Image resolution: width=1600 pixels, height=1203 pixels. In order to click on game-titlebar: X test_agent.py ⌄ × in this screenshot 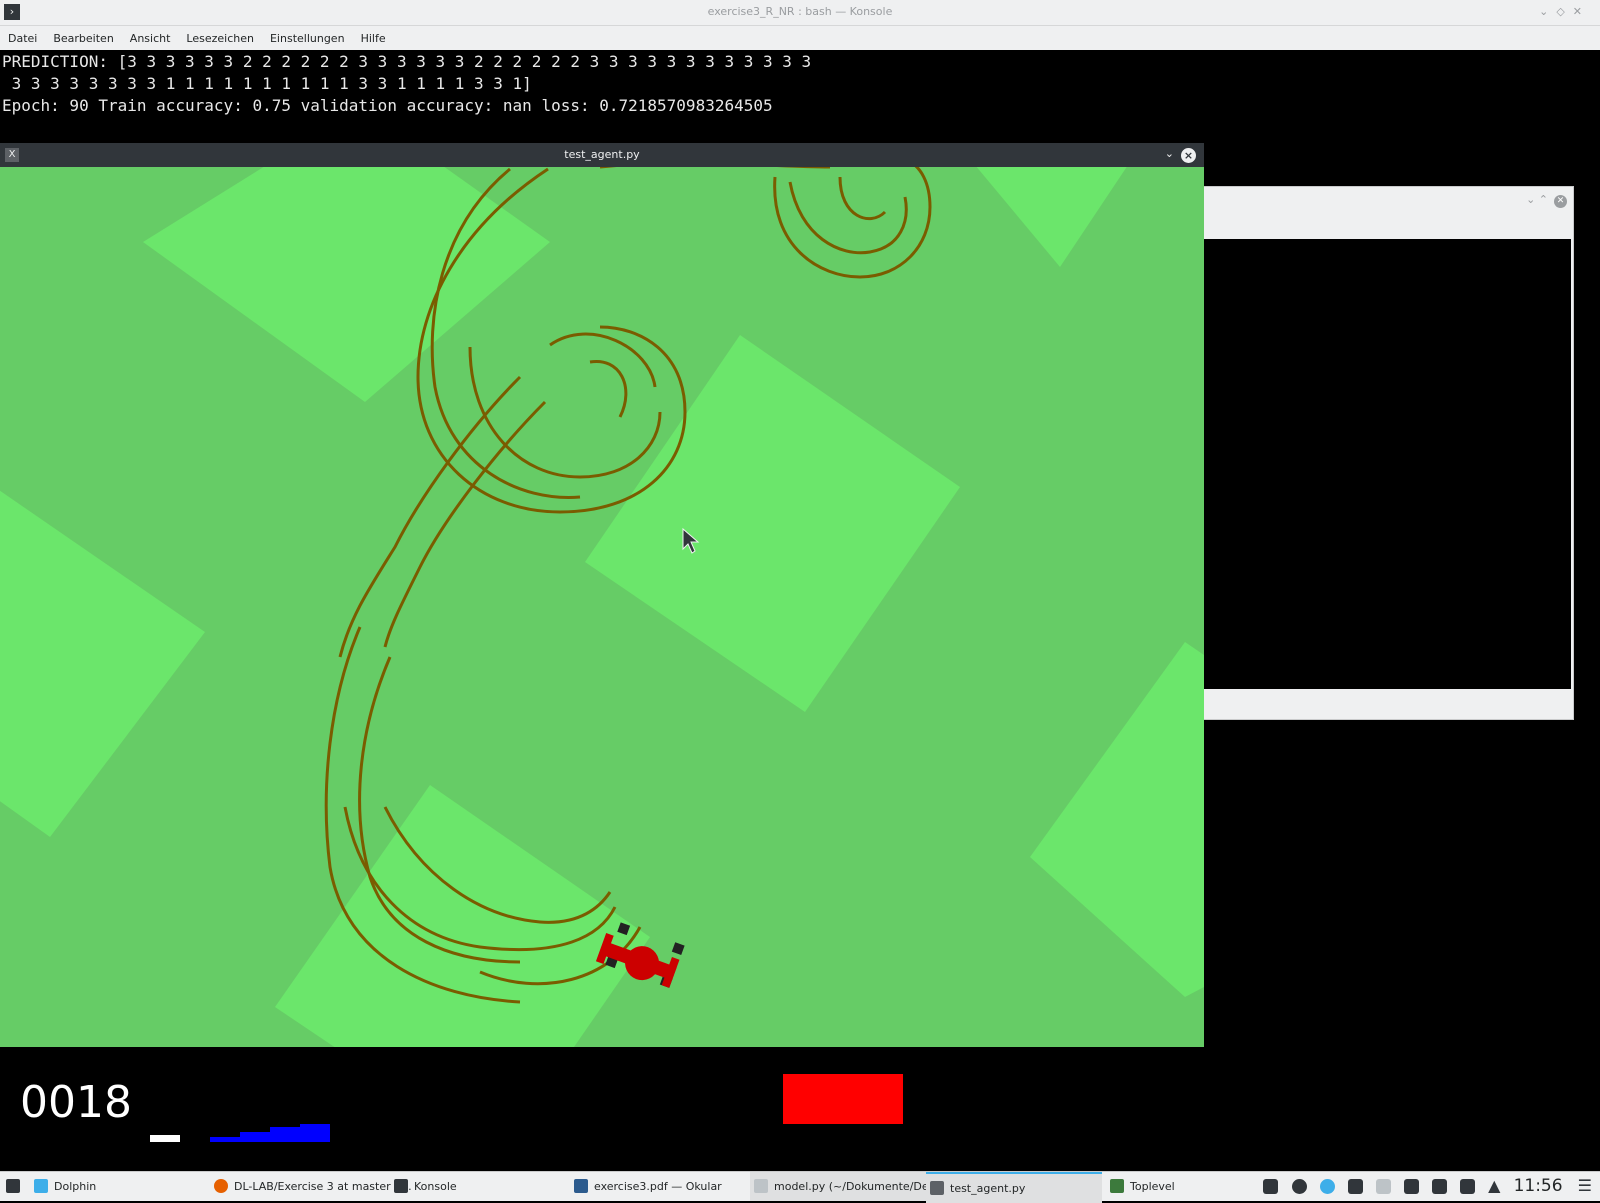, I will do `click(602, 155)`.